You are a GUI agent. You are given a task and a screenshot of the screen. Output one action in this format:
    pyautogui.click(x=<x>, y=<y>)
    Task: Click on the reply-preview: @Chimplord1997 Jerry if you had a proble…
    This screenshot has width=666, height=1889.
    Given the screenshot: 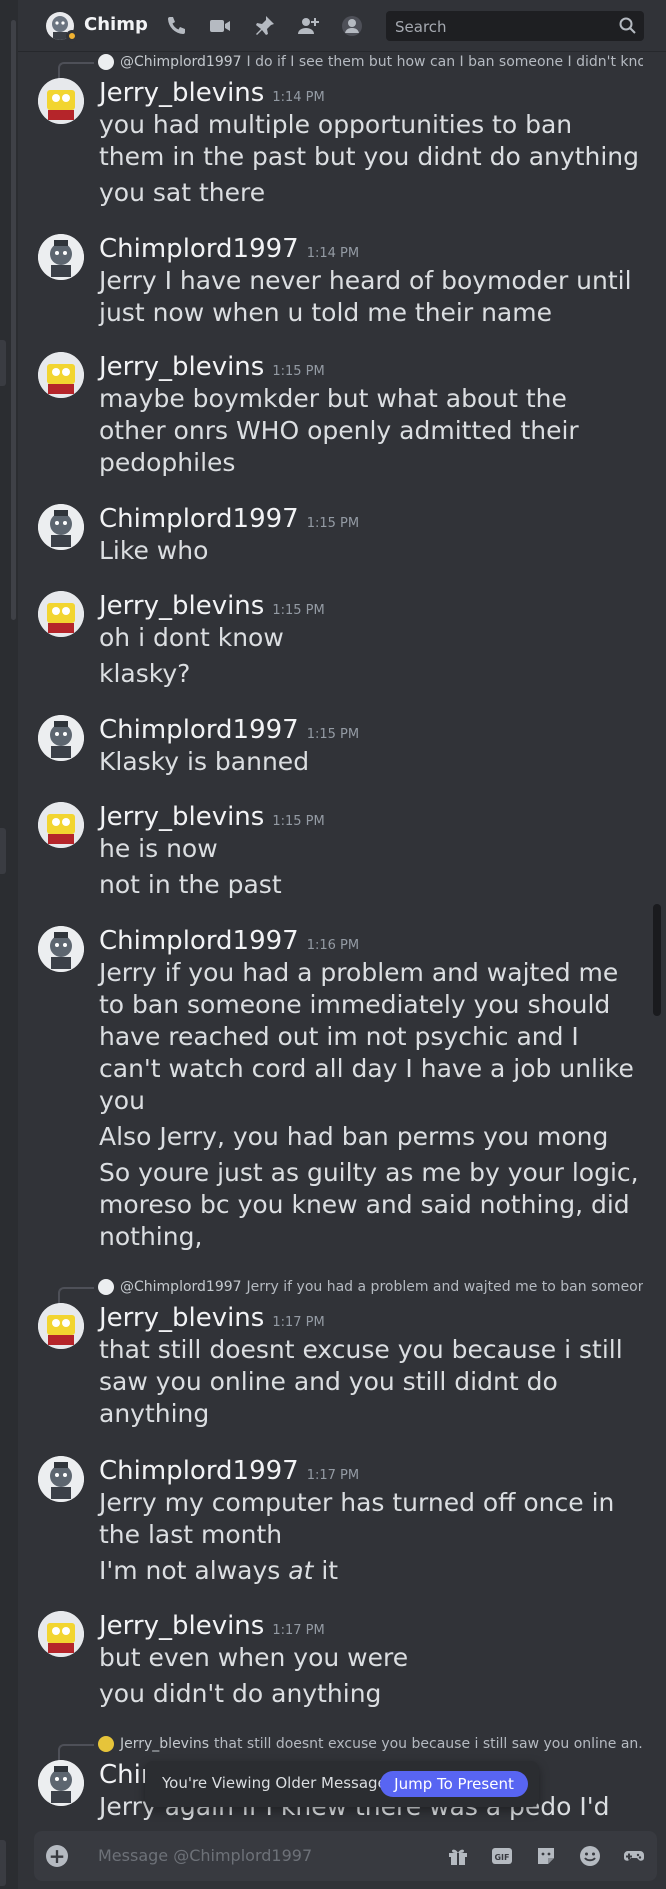 What is the action you would take?
    pyautogui.click(x=370, y=1287)
    